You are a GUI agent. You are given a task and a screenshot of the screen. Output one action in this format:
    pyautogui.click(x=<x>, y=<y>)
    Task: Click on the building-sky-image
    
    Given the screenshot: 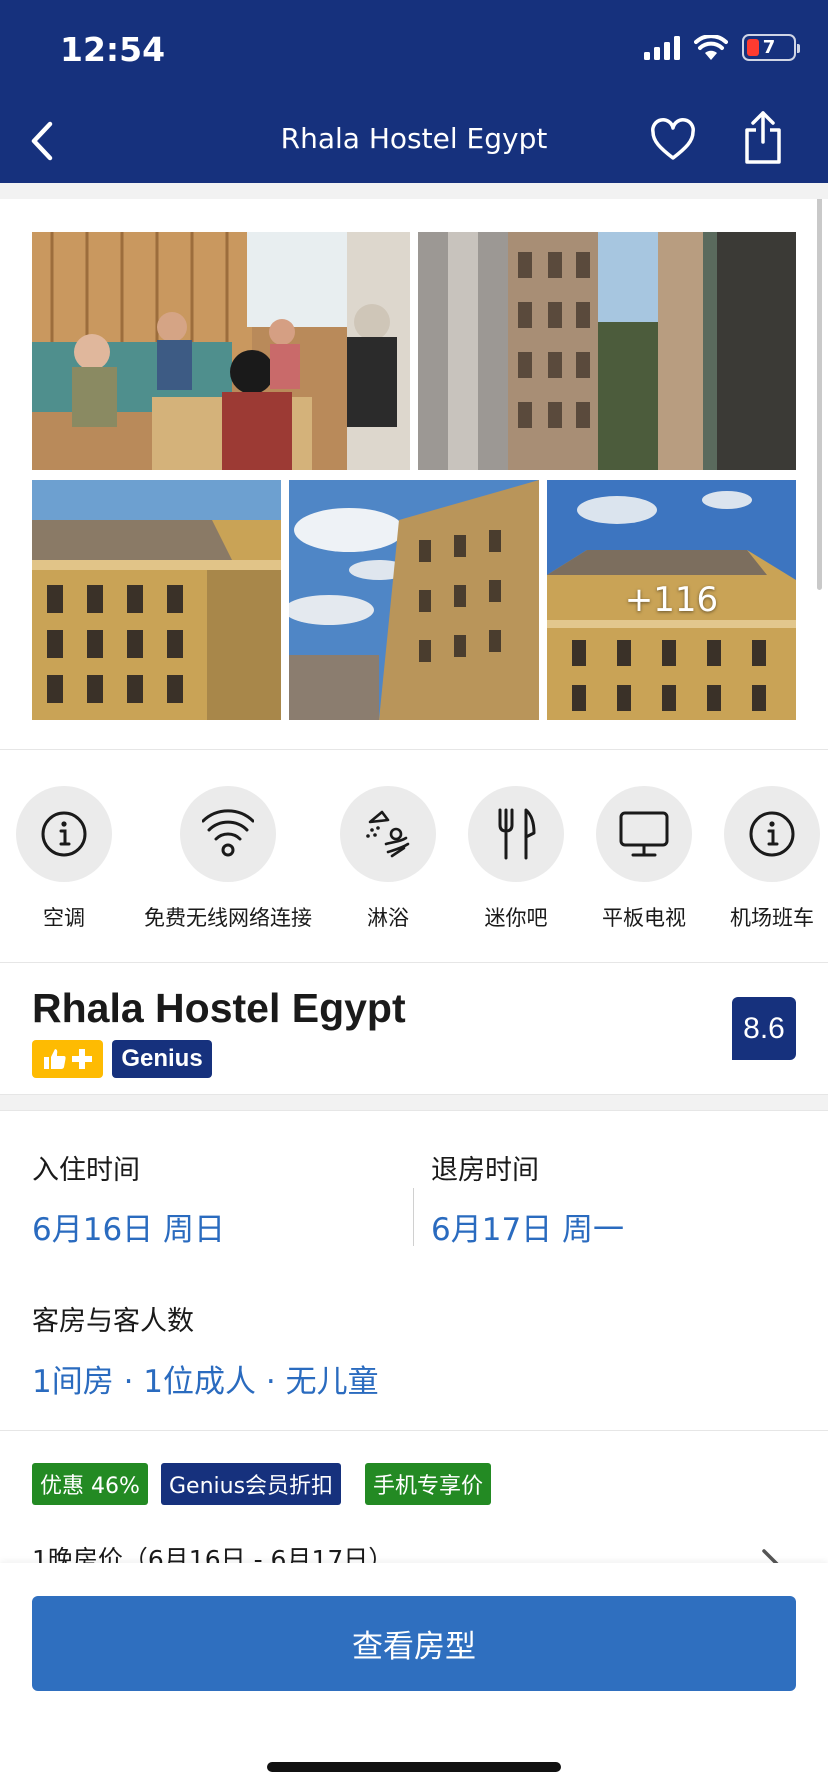 What is the action you would take?
    pyautogui.click(x=414, y=600)
    